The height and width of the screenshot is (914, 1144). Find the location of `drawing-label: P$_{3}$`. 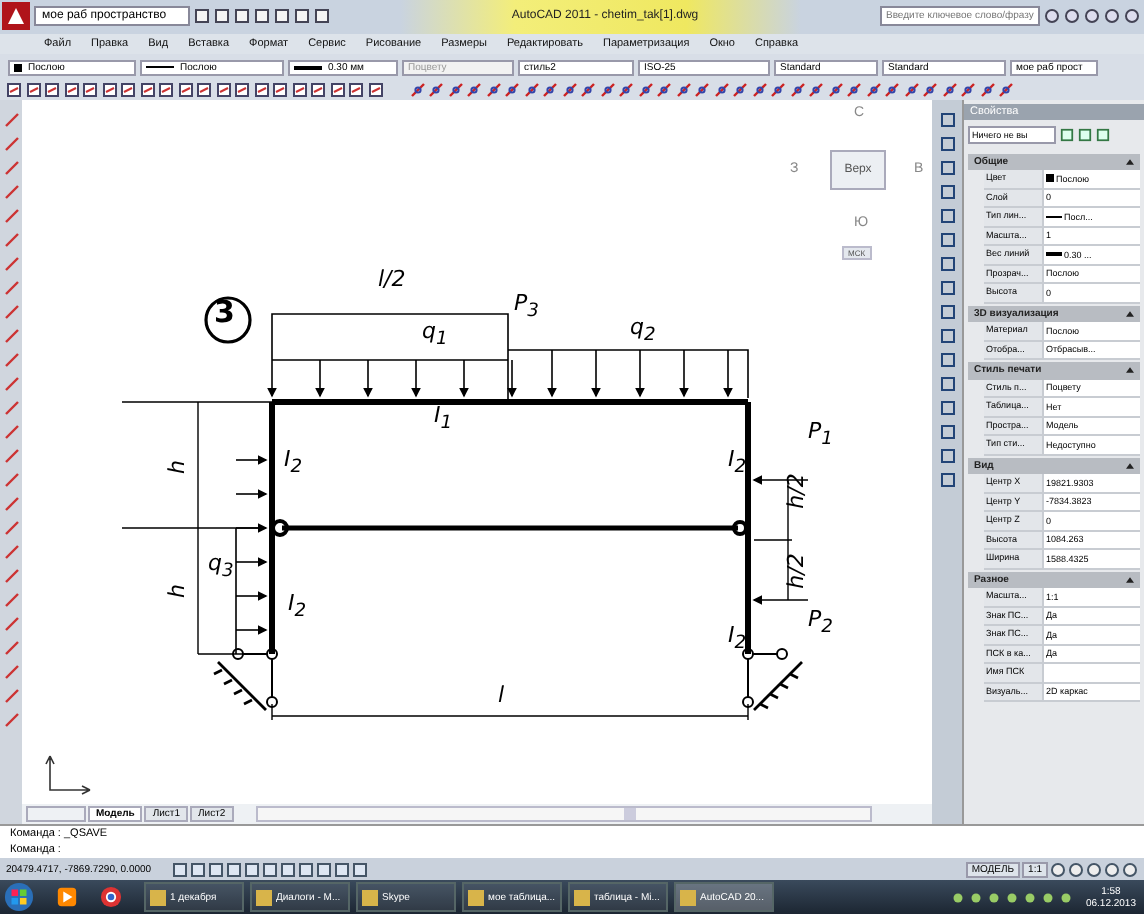

drawing-label: P$_{3}$ is located at coordinates (526, 306).